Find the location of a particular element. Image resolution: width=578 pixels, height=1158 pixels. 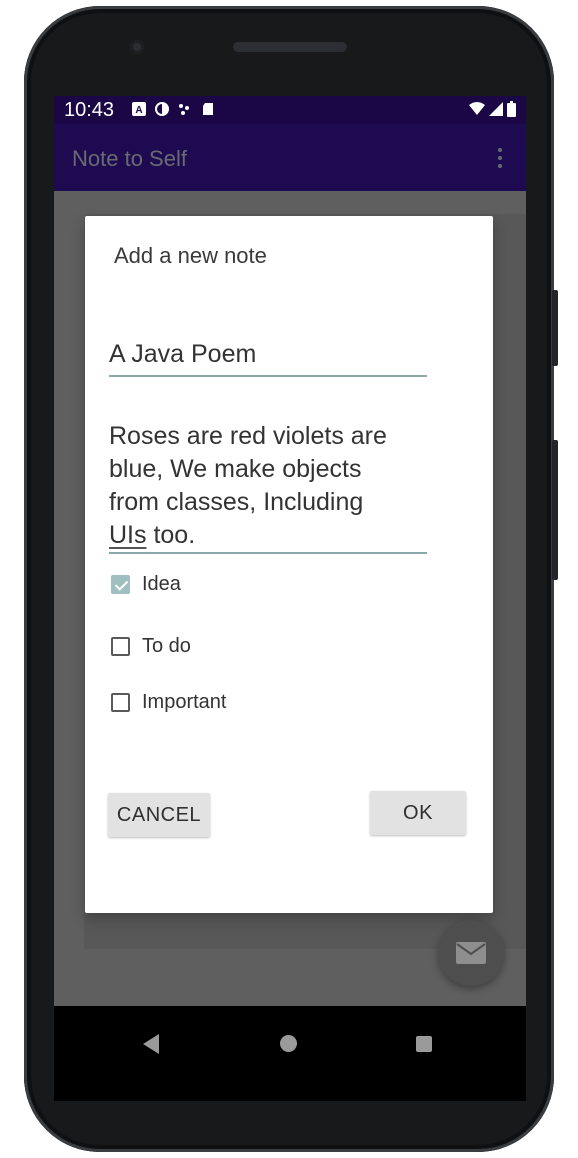

note-body-line: Roses are red violets are is located at coordinates (248, 436).